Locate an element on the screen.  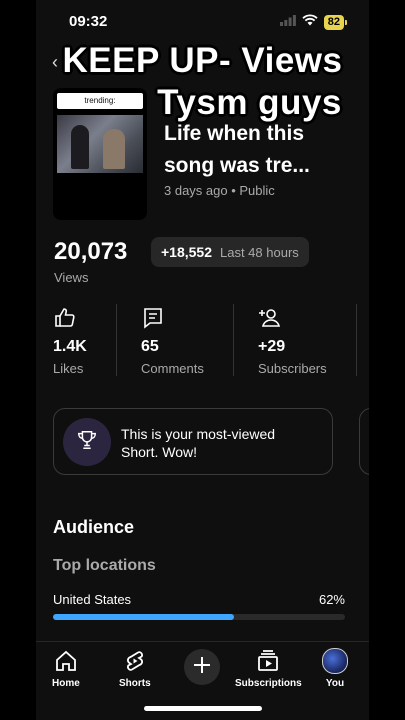
achievement-card: This is your most-viewed Short. Wow! is located at coordinates (193, 441).